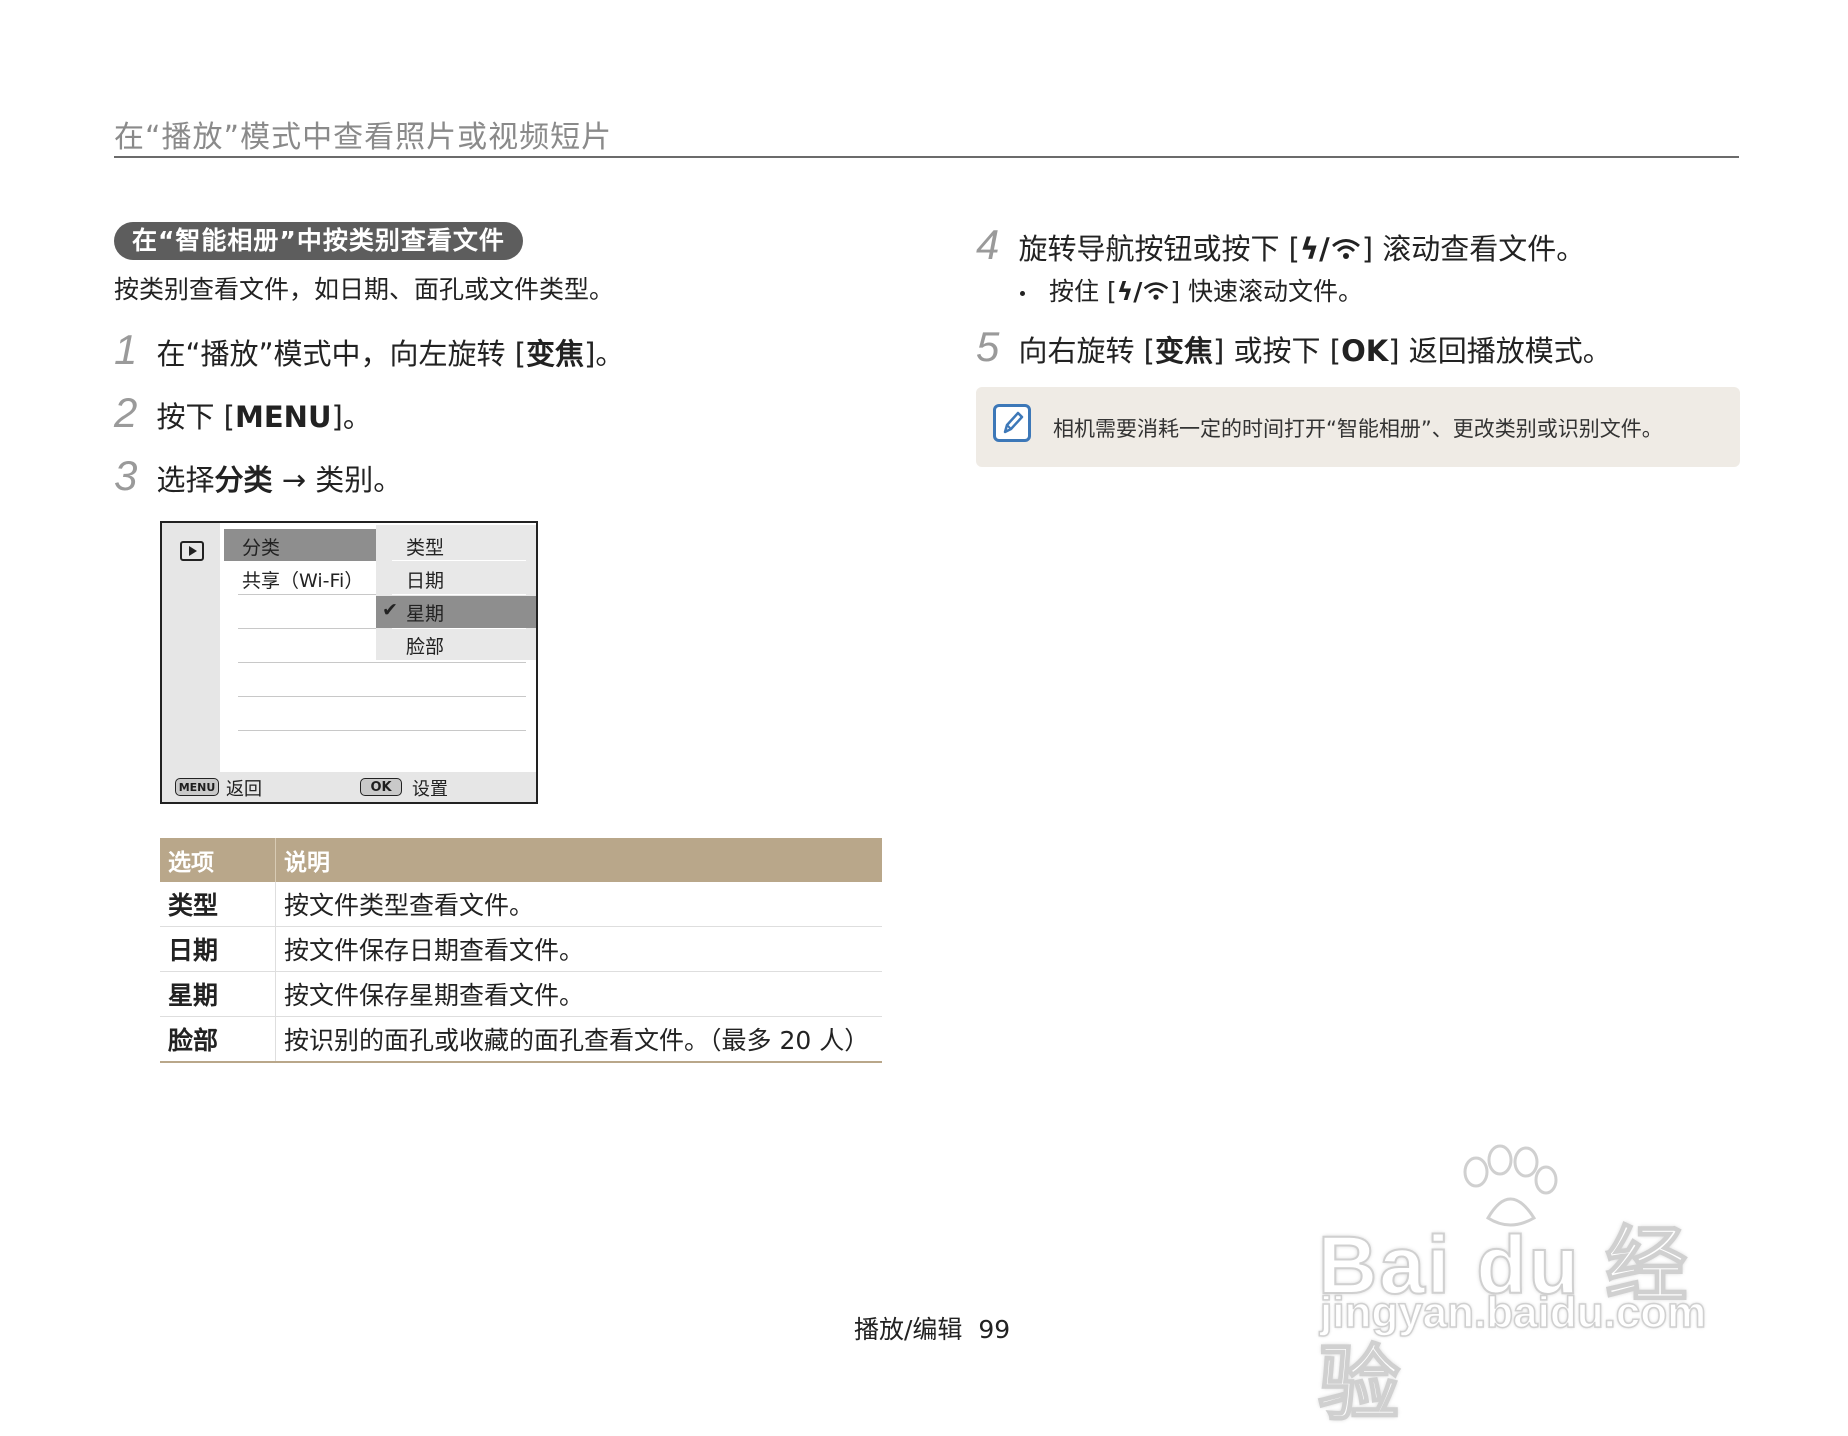 The height and width of the screenshot is (1436, 1848). What do you see at coordinates (243, 480) in the screenshot?
I see `step-text-bold: 分类` at bounding box center [243, 480].